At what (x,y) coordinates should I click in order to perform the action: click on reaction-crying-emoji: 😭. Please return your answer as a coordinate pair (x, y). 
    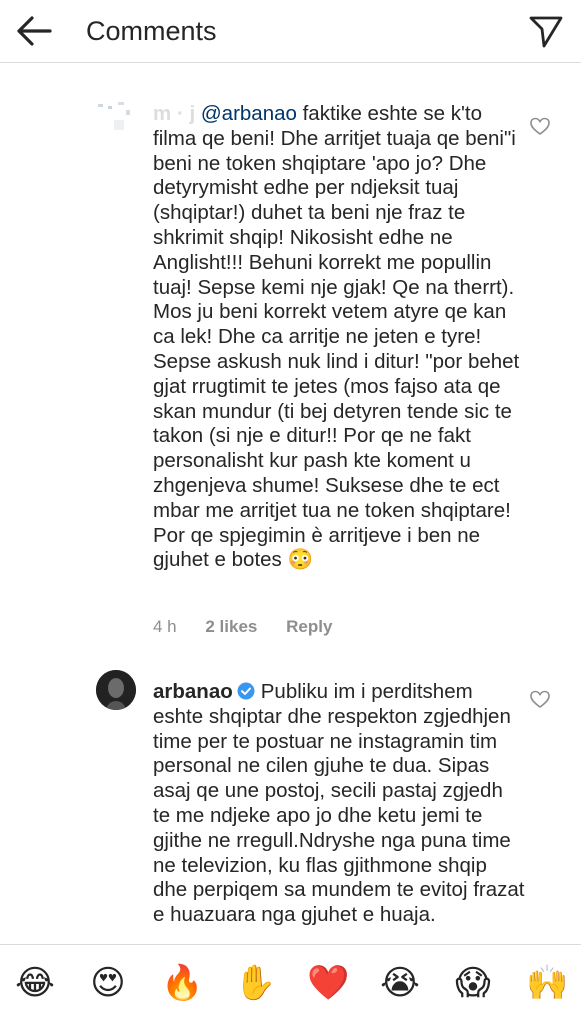
    Looking at the image, I should click on (400, 983).